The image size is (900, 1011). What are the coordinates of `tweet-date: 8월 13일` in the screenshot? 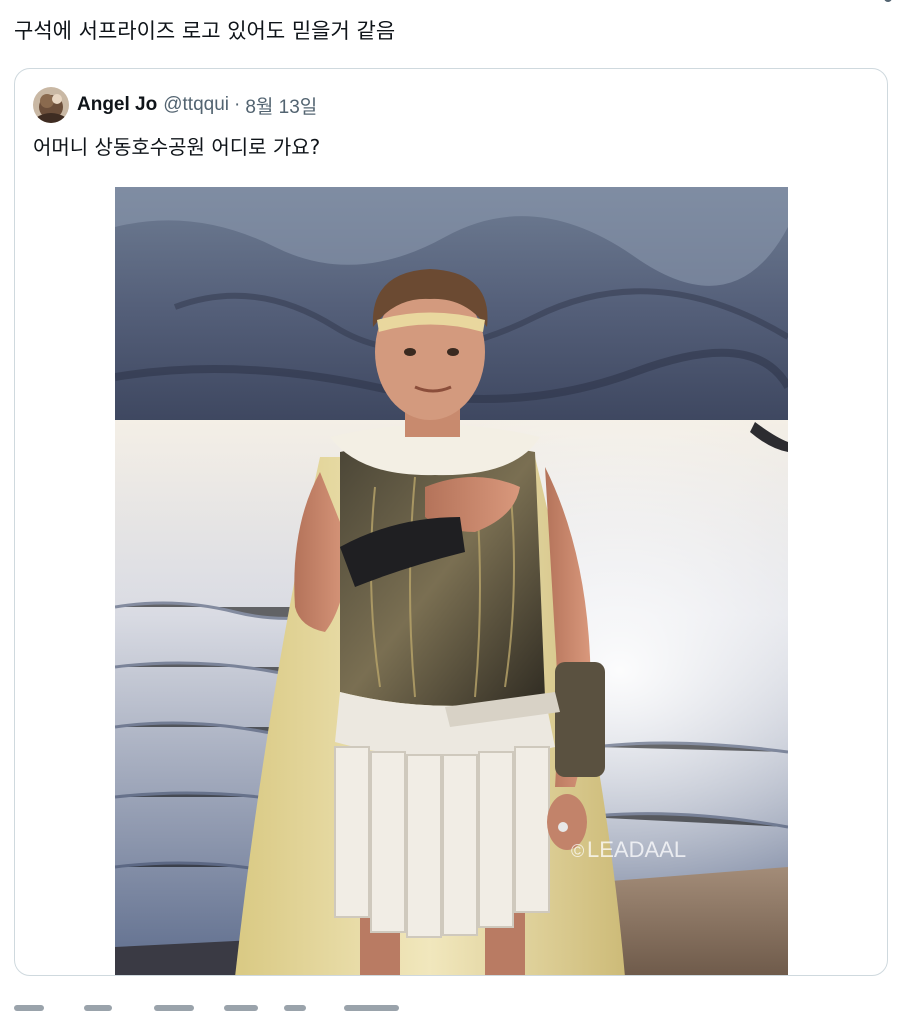 It's located at (281, 105).